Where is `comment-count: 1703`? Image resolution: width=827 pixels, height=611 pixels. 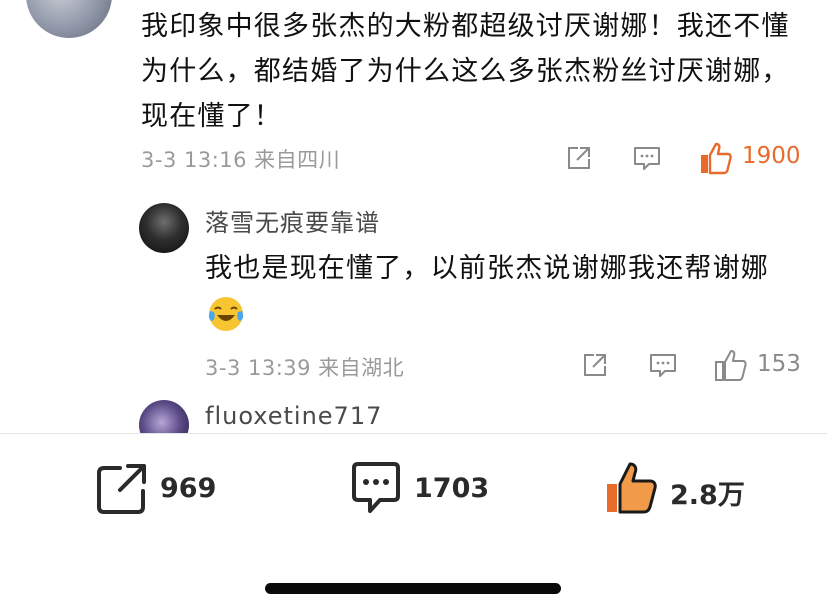
comment-count: 1703 is located at coordinates (452, 488).